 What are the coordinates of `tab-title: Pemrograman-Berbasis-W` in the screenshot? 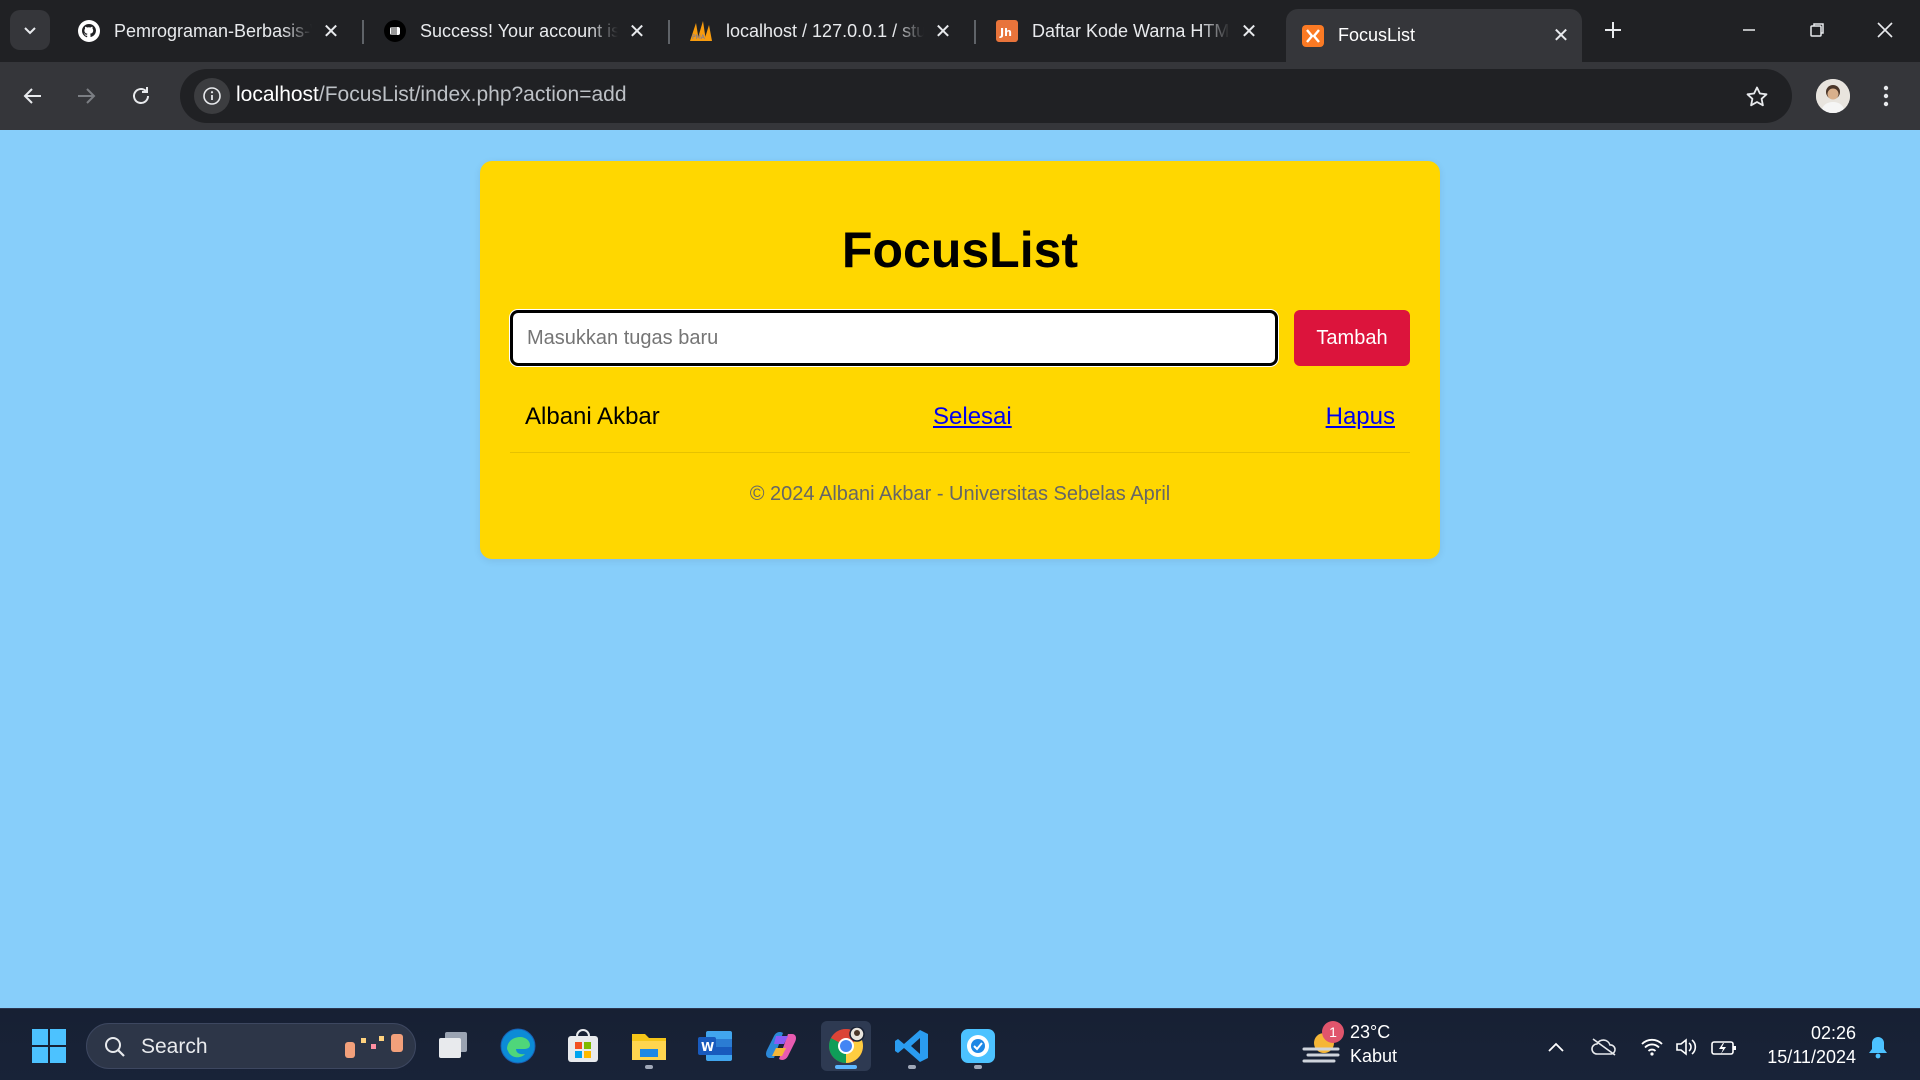 It's located at (213, 30).